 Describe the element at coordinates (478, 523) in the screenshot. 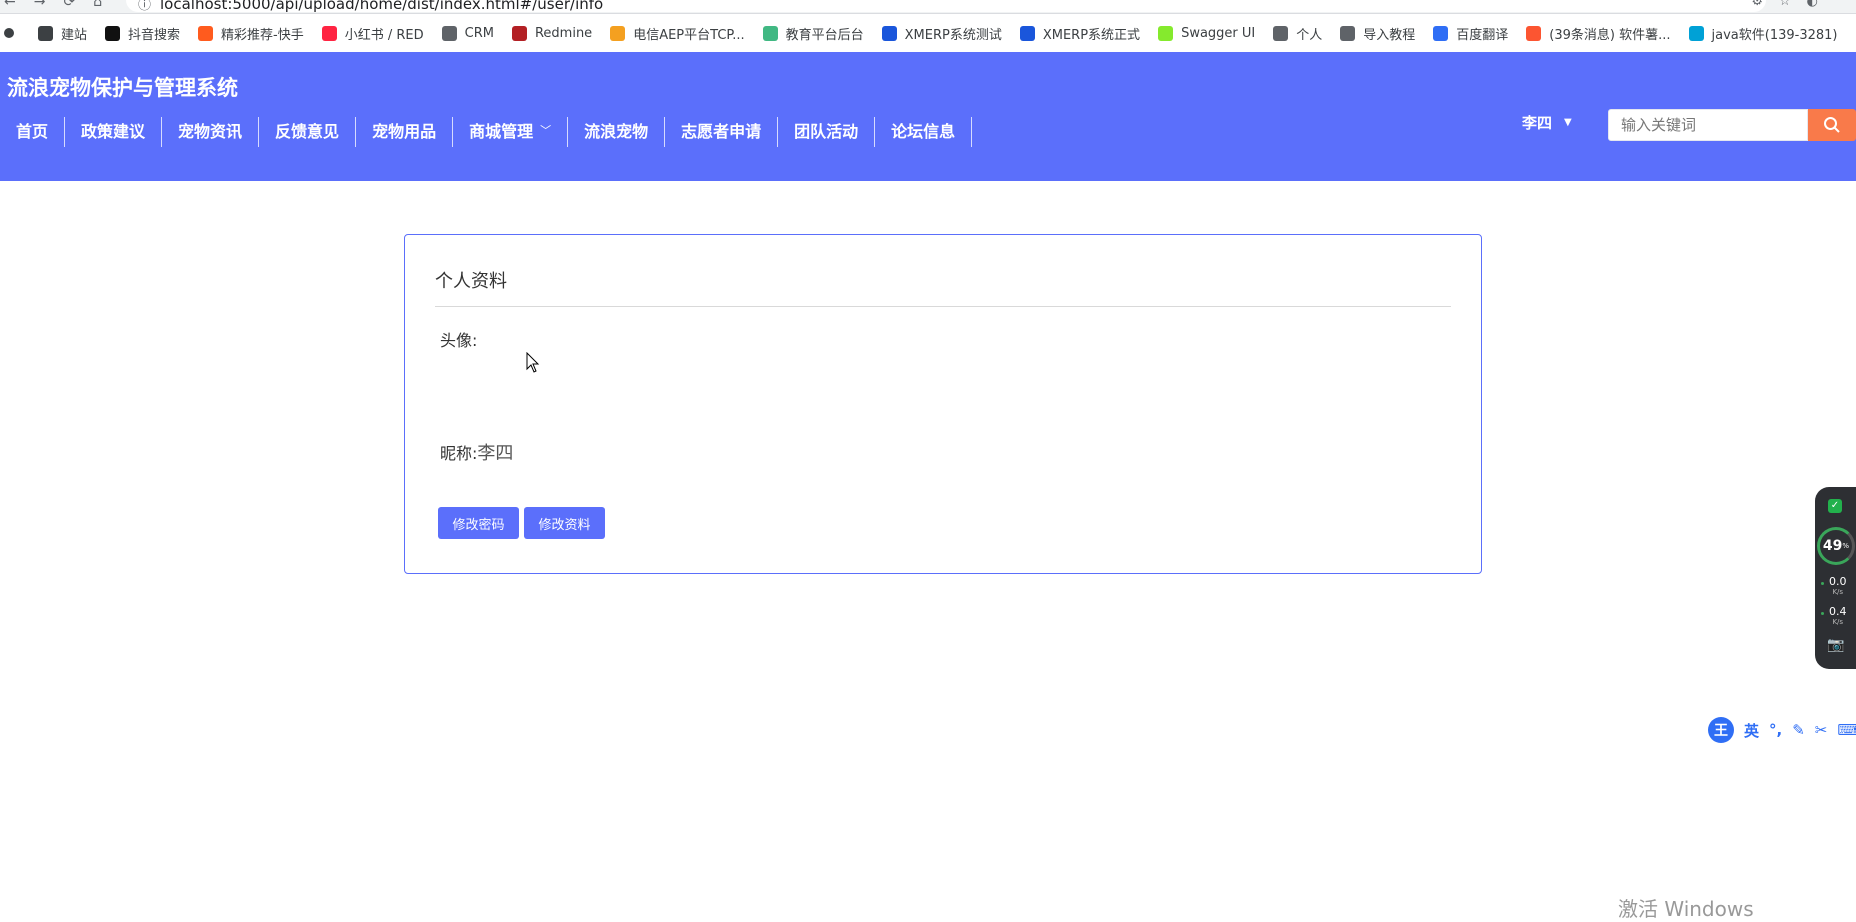

I see `change-password-button: 修改密码` at that location.